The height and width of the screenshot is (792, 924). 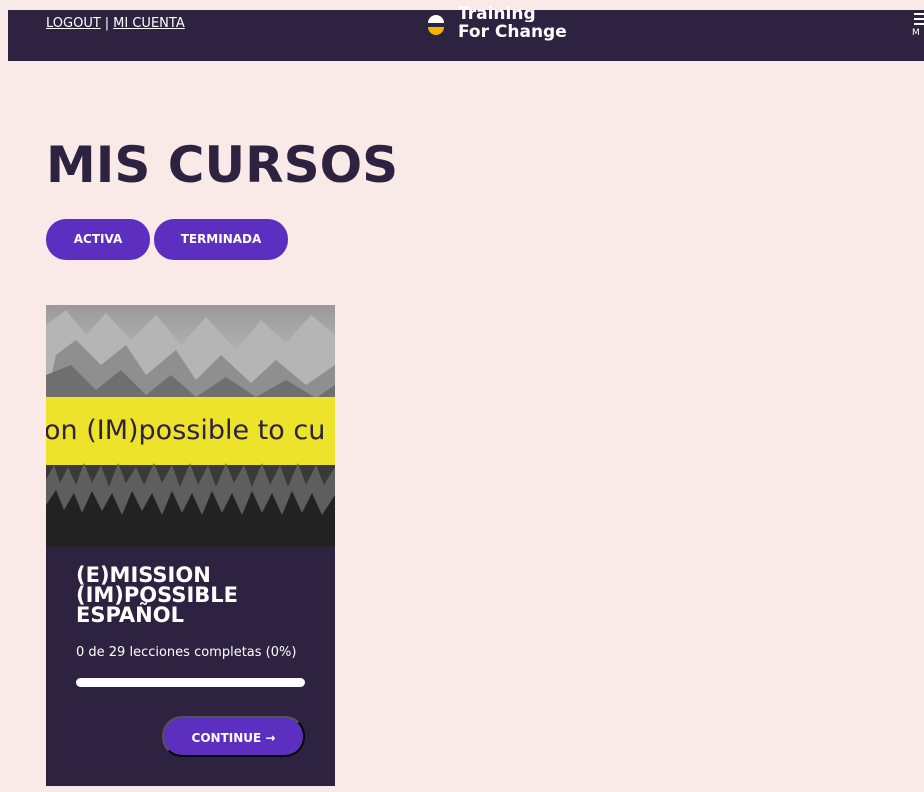 What do you see at coordinates (130, 615) in the screenshot?
I see `course-title-line: ESPAÑOL` at bounding box center [130, 615].